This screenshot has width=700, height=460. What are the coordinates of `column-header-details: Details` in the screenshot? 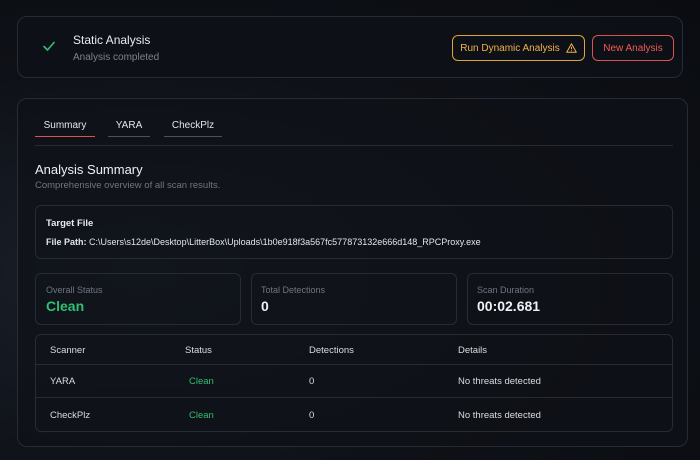 It's located at (473, 350).